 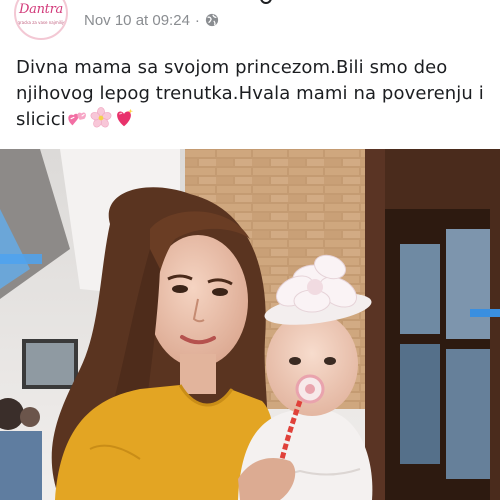 I want to click on sparkling-heart-icon, so click(x=125, y=117).